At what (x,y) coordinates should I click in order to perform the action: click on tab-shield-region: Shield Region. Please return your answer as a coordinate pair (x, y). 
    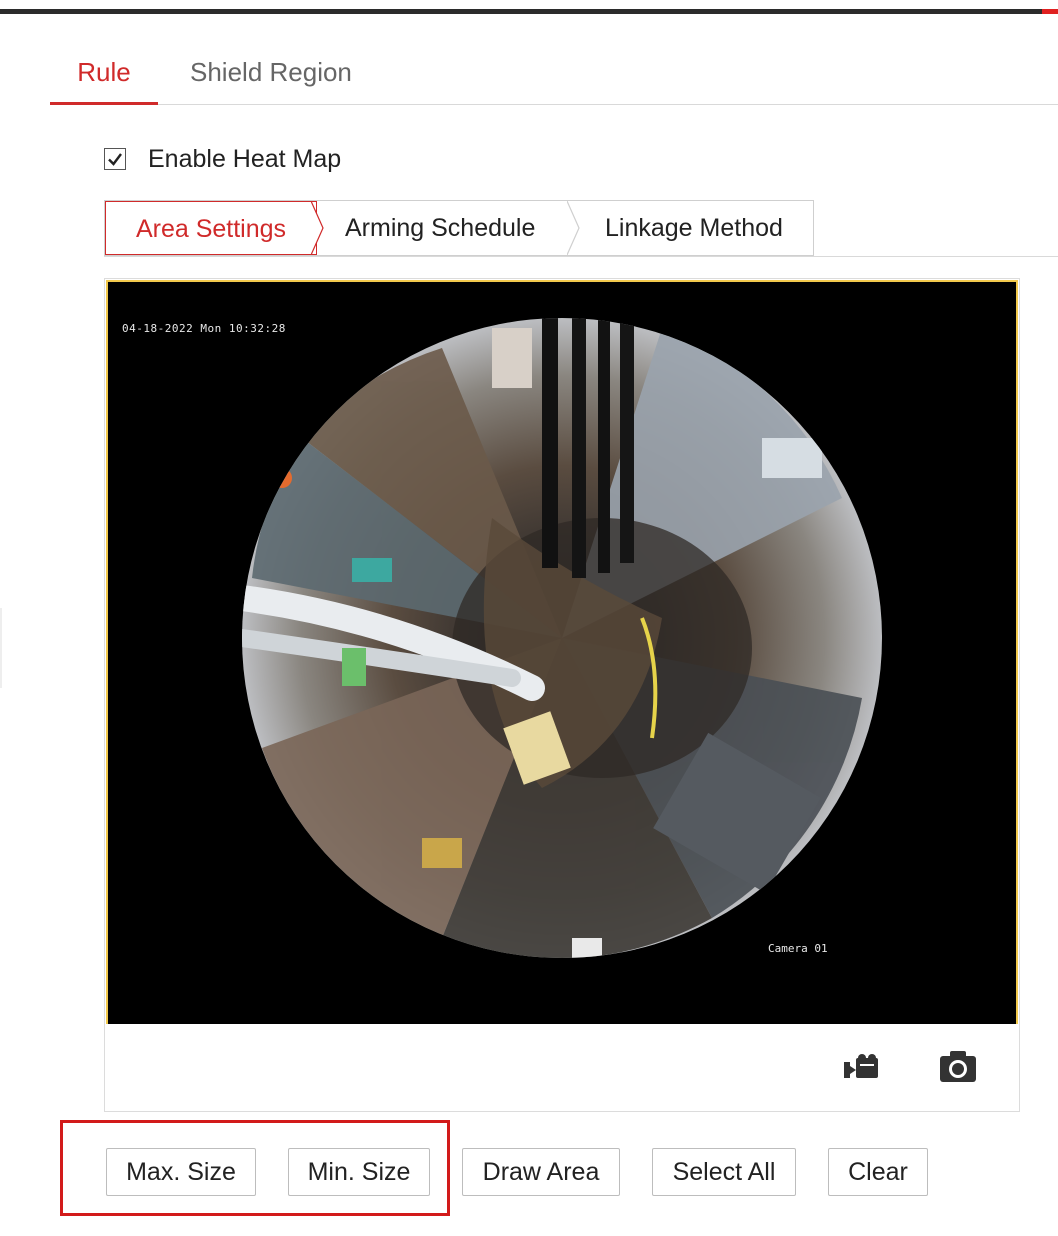
    Looking at the image, I should click on (271, 76).